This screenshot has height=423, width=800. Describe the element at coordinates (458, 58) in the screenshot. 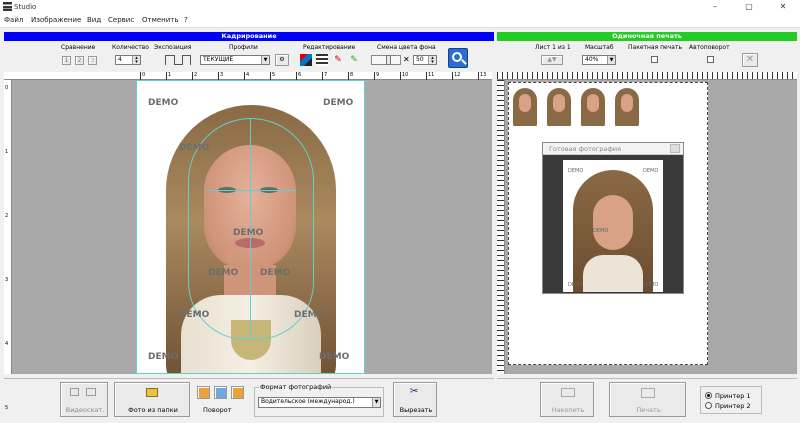

I see `magnifier-button` at that location.